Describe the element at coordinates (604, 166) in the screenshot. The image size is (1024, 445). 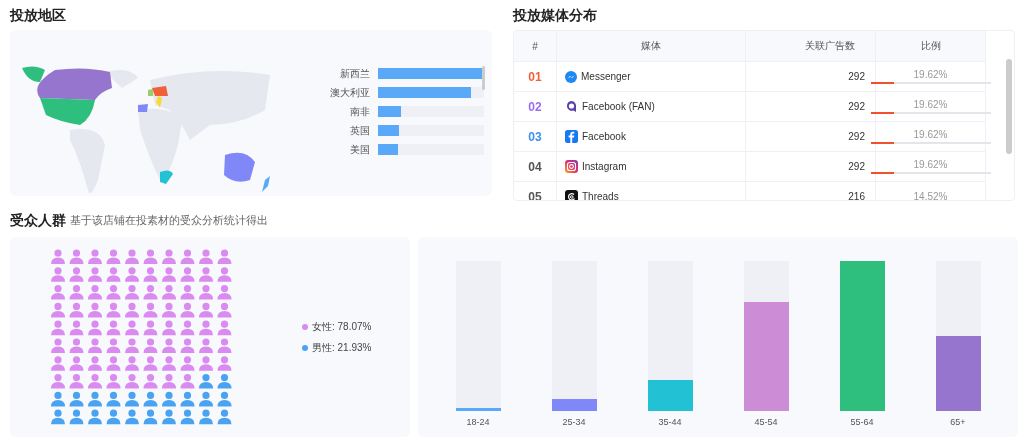
I see `media-name: Instagram` at that location.